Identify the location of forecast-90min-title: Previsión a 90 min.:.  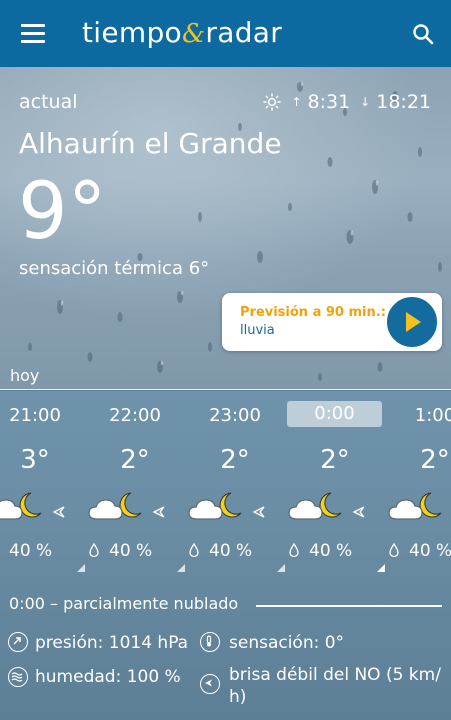
(313, 312).